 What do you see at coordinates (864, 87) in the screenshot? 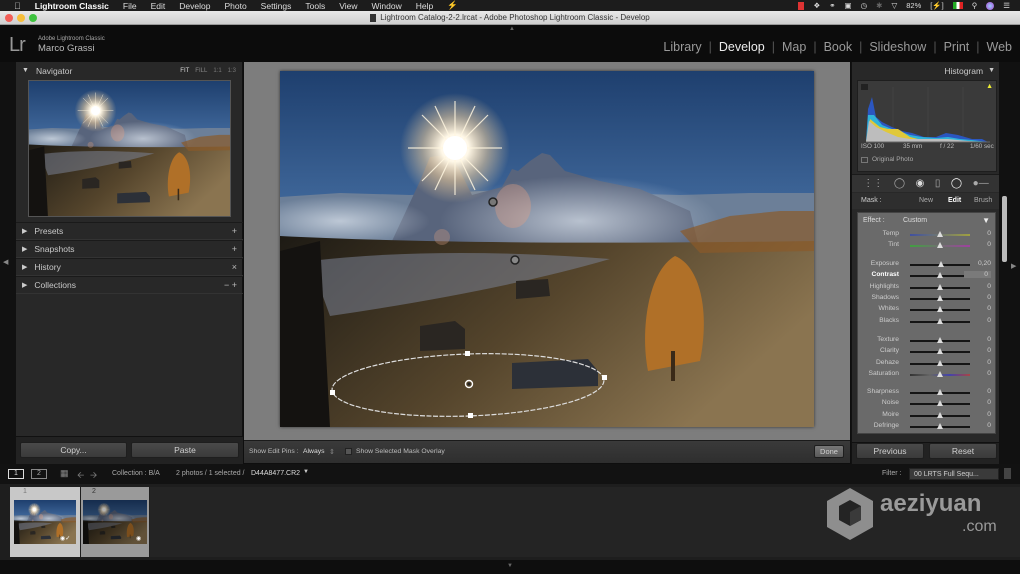
I see `shadow-clipping-icon` at bounding box center [864, 87].